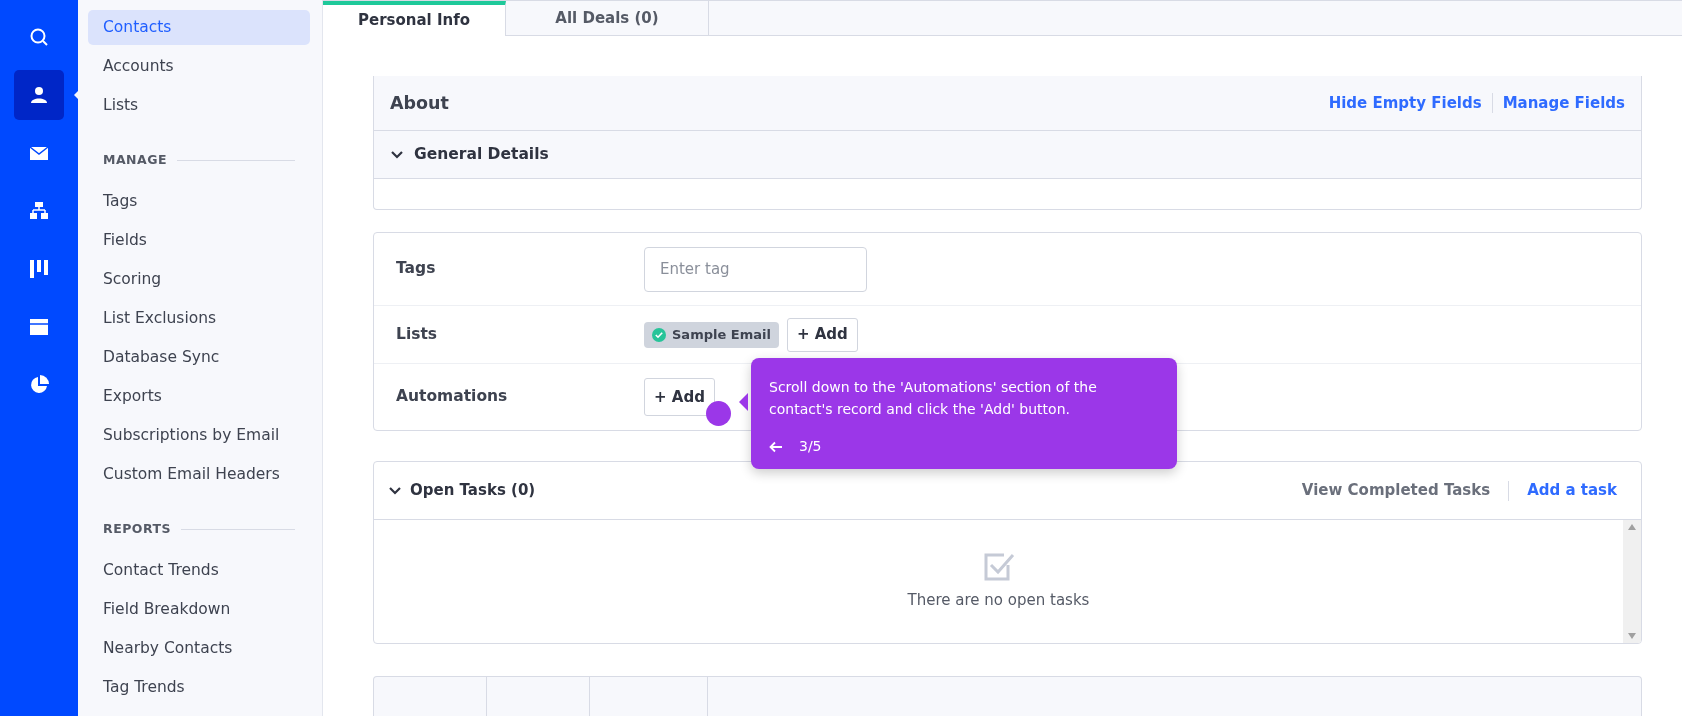 The image size is (1682, 716). What do you see at coordinates (473, 490) in the screenshot?
I see `section-header: Open Tasks (0)` at bounding box center [473, 490].